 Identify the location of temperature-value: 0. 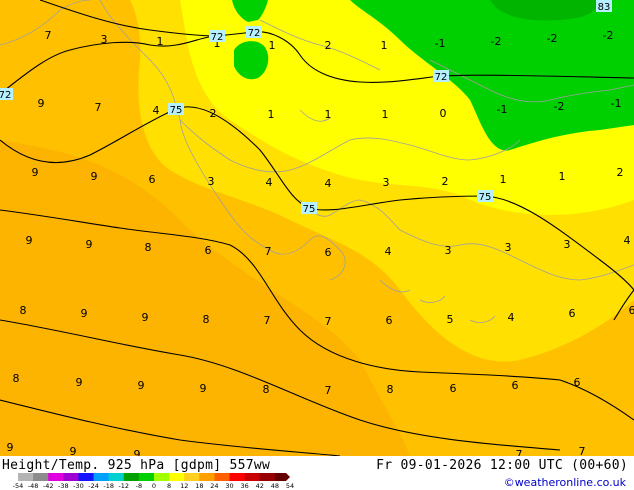
(443, 113).